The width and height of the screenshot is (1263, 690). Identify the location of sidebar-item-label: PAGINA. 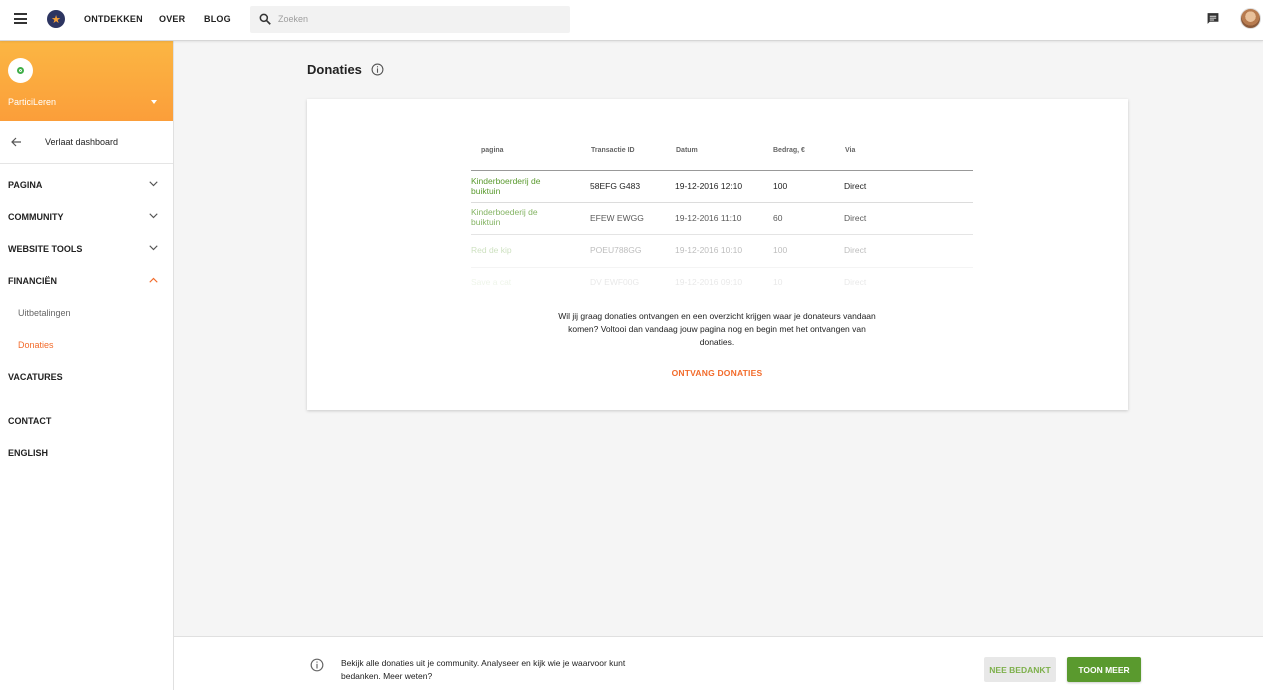
(25, 185).